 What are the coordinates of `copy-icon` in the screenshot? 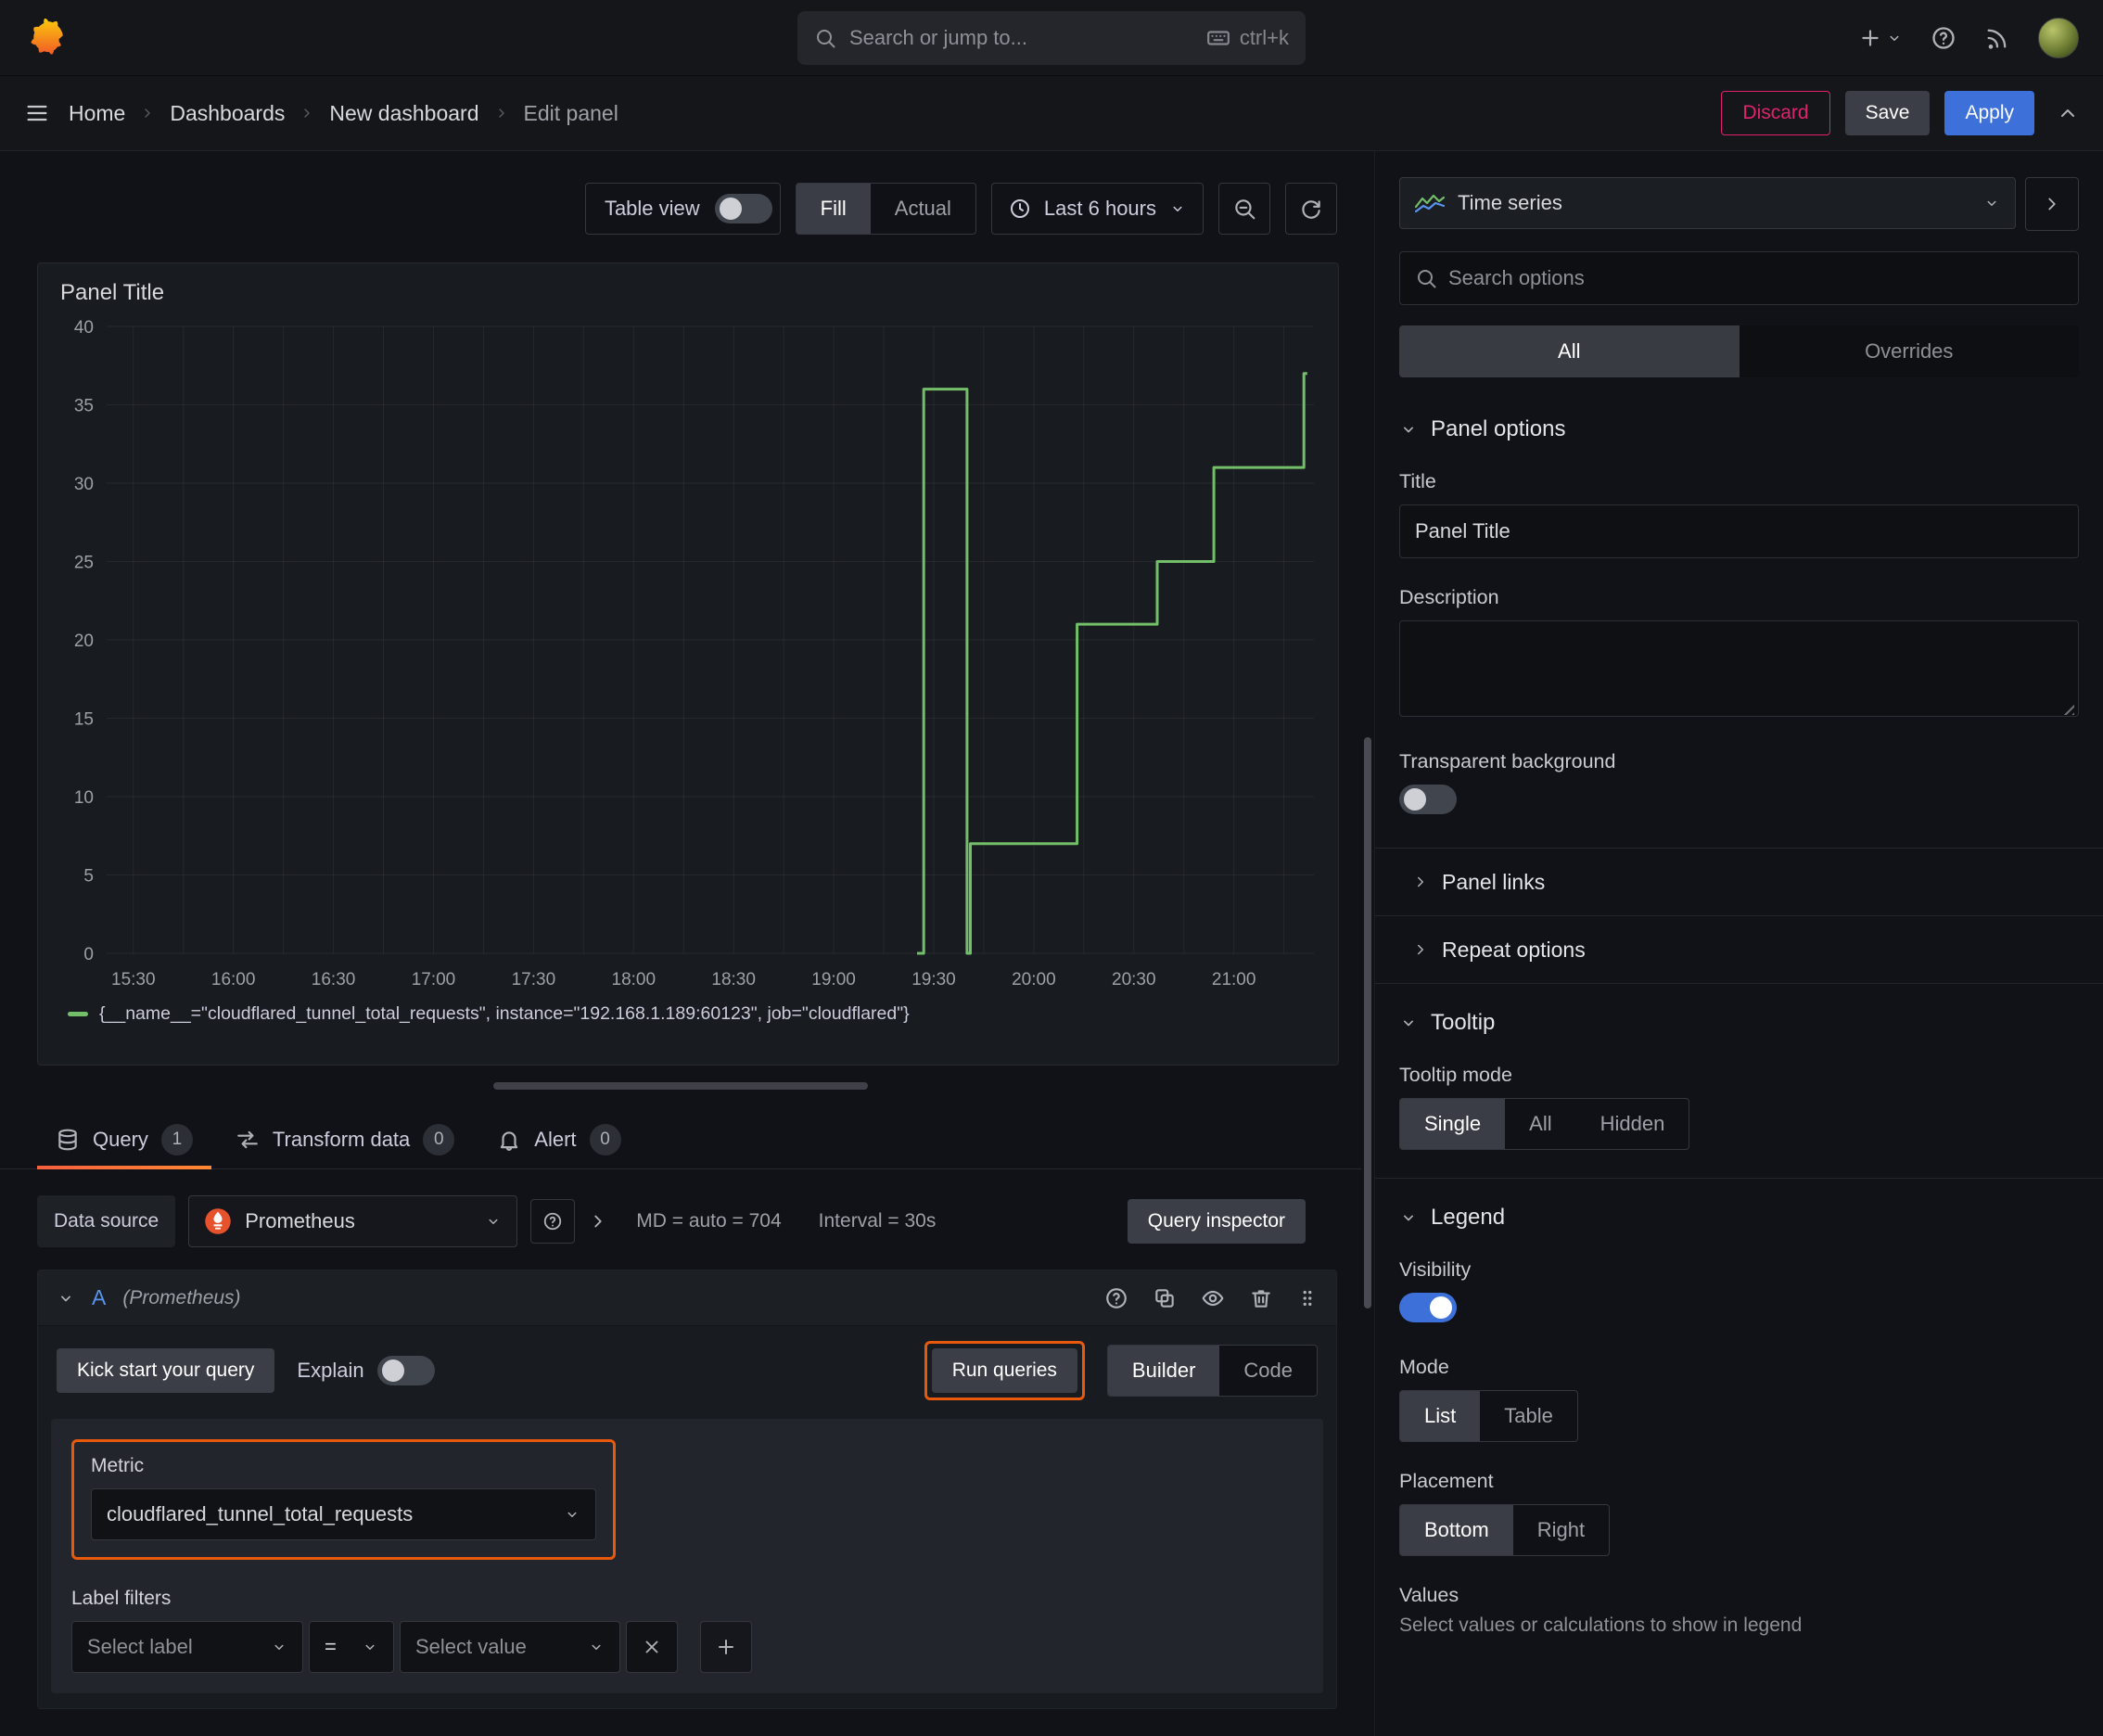 It's located at (1165, 1298).